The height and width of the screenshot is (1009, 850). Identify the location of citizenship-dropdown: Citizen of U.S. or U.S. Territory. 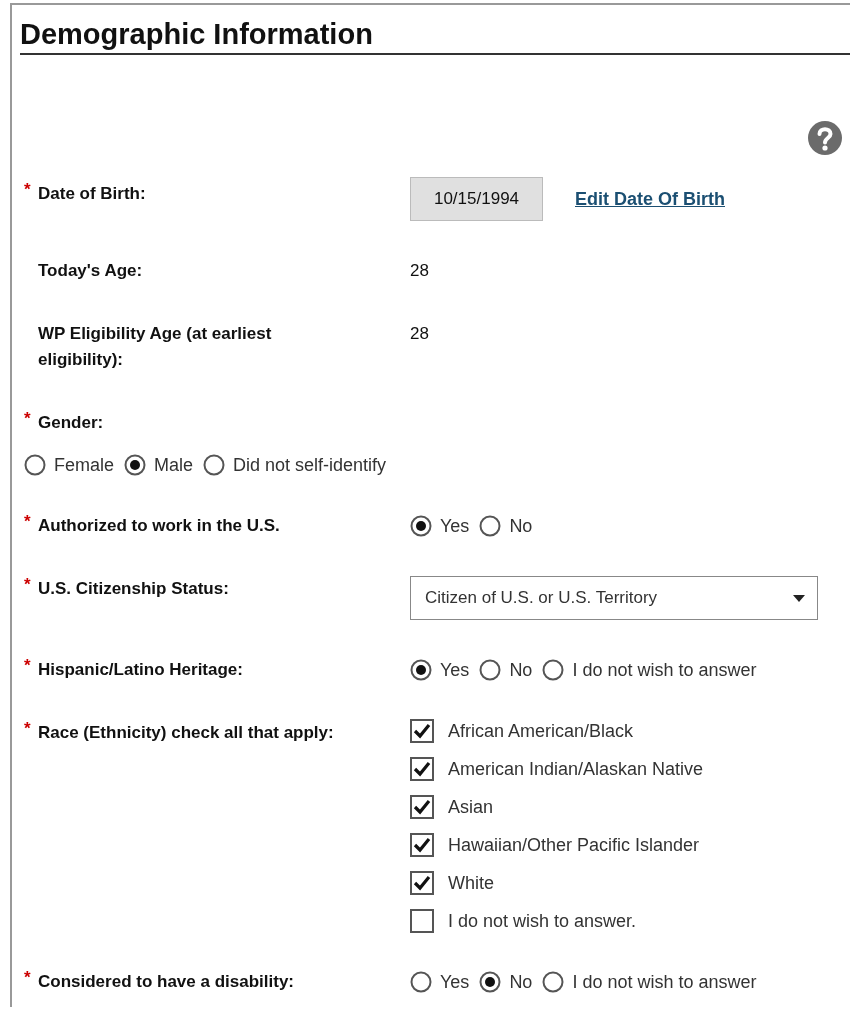
(614, 598).